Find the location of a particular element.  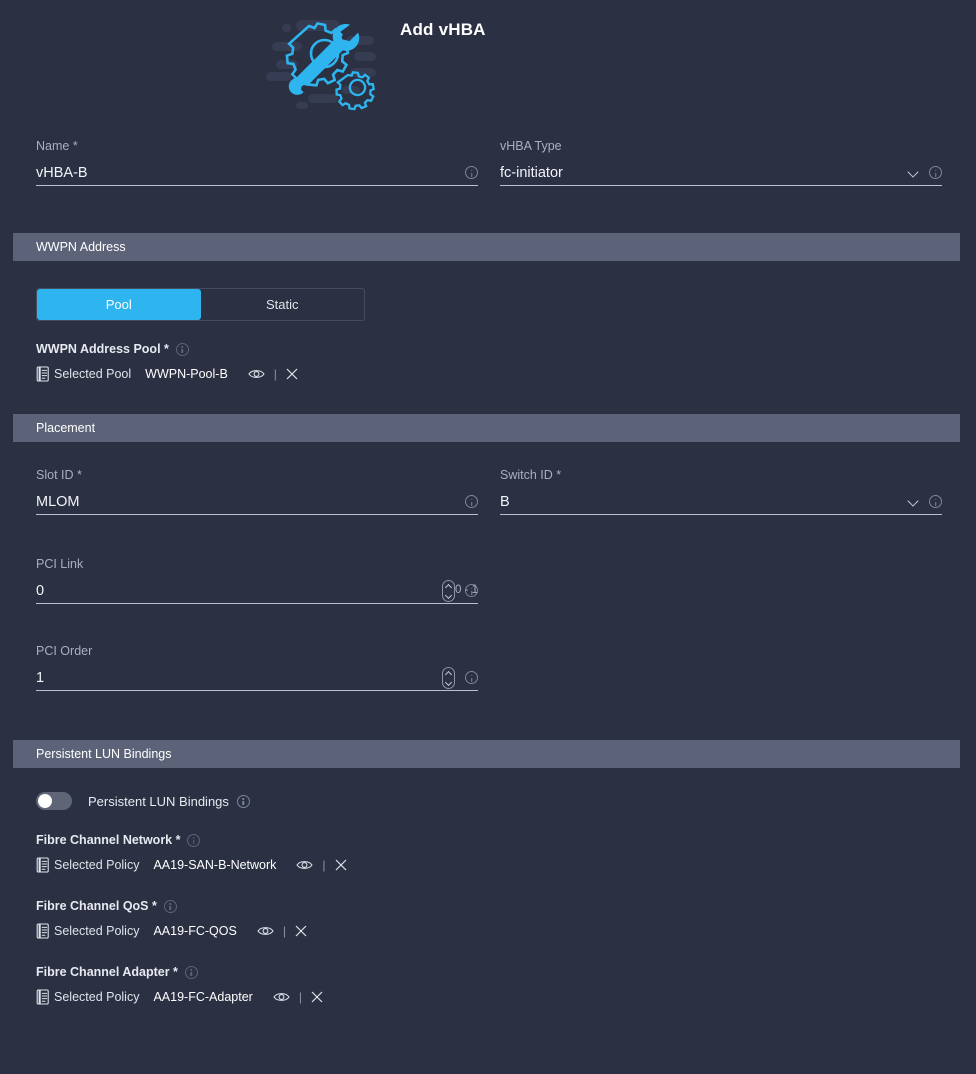

selected-pool-value: WWPN-Pool-B is located at coordinates (186, 374).